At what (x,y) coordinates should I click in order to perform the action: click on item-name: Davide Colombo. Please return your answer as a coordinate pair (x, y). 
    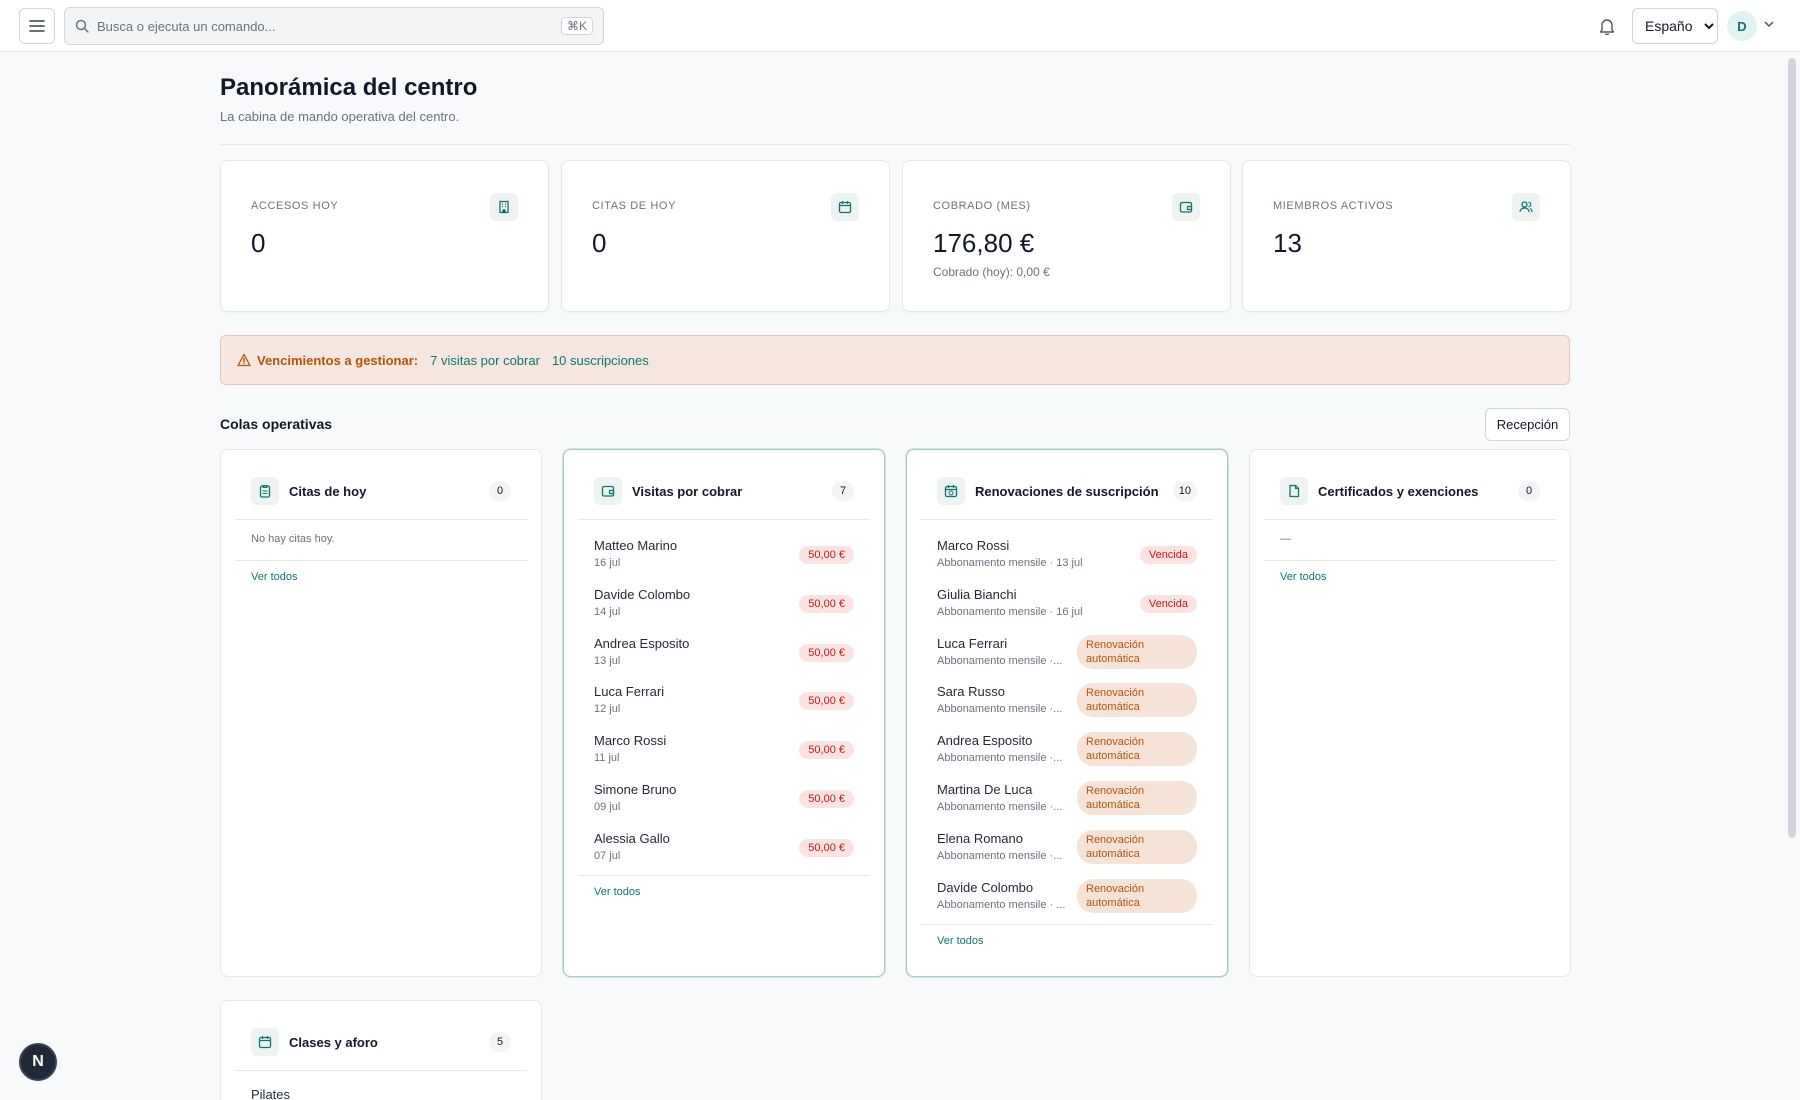
    Looking at the image, I should click on (642, 594).